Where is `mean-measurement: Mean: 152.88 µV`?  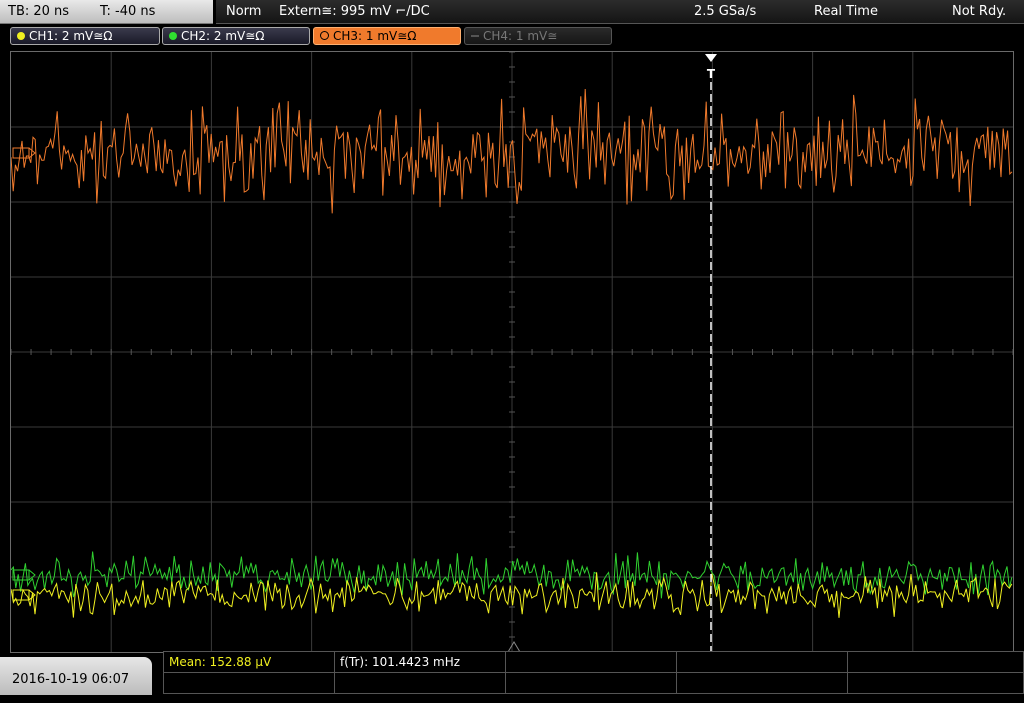
mean-measurement: Mean: 152.88 µV is located at coordinates (249, 662).